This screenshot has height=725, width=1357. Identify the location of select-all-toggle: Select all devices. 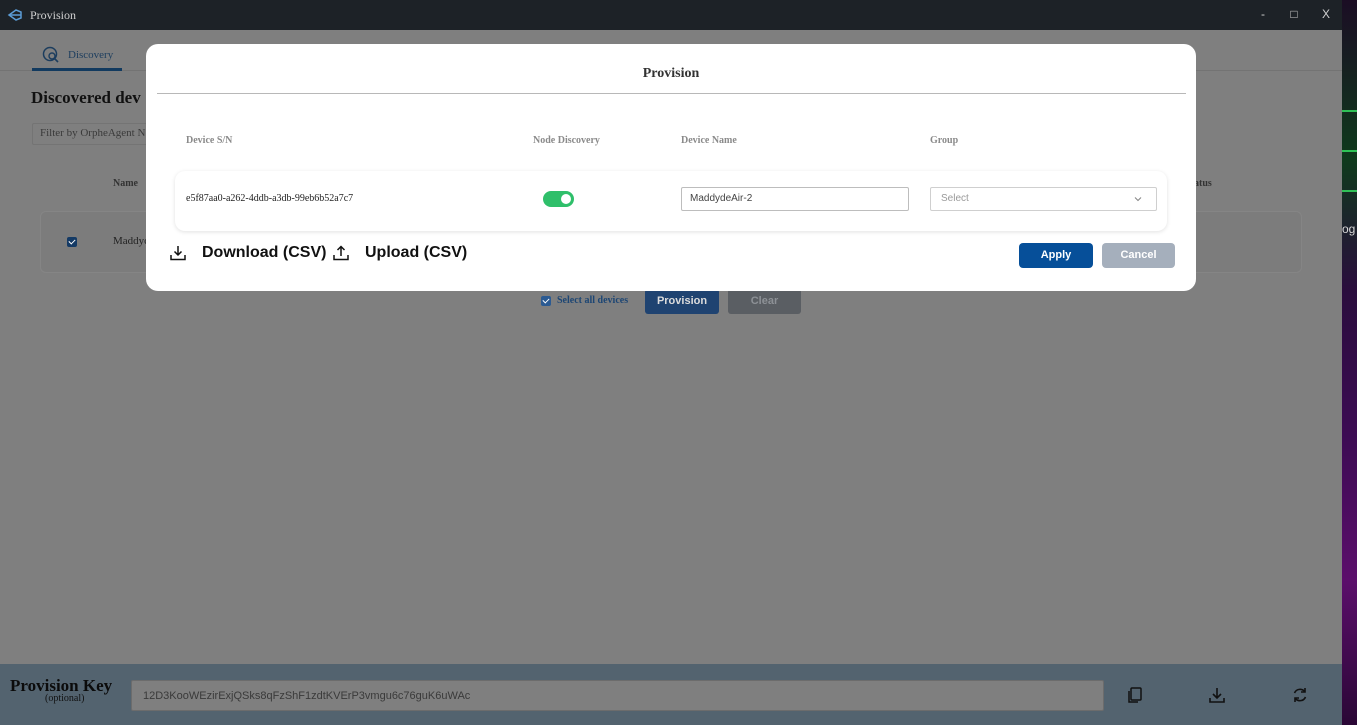
(584, 300).